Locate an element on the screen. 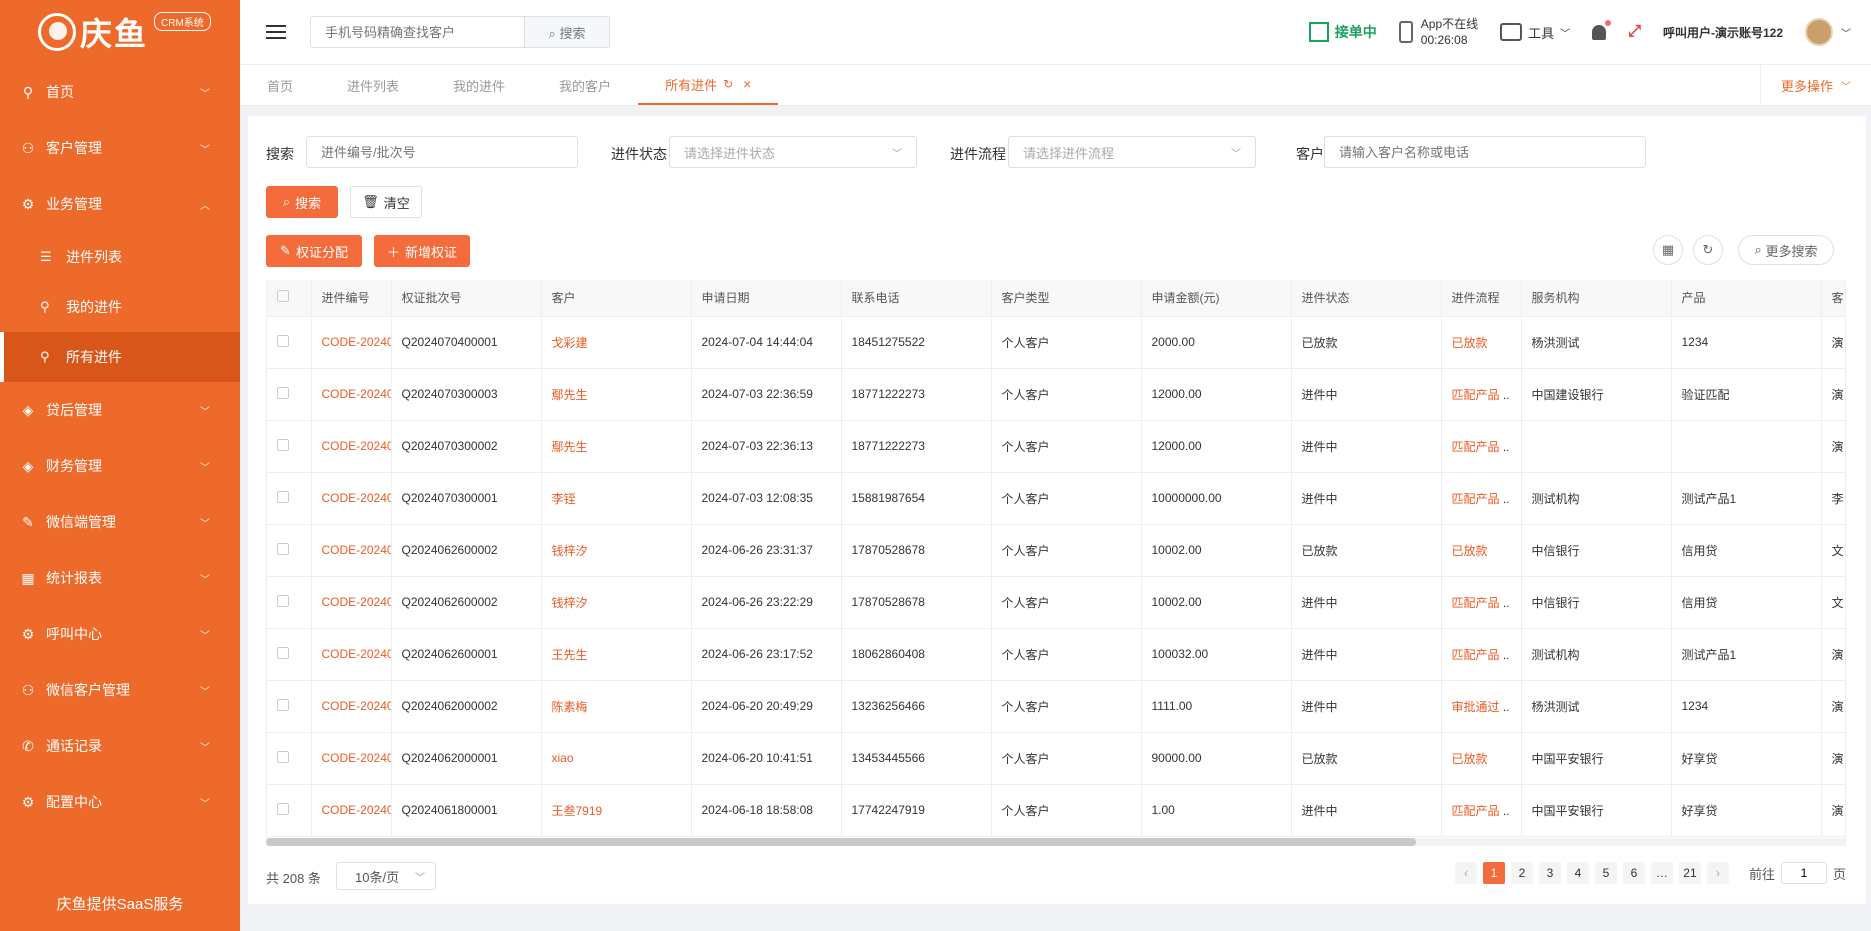 Image resolution: width=1871 pixels, height=931 pixels. application-code-link: CODE-2024062000001 is located at coordinates (356, 758).